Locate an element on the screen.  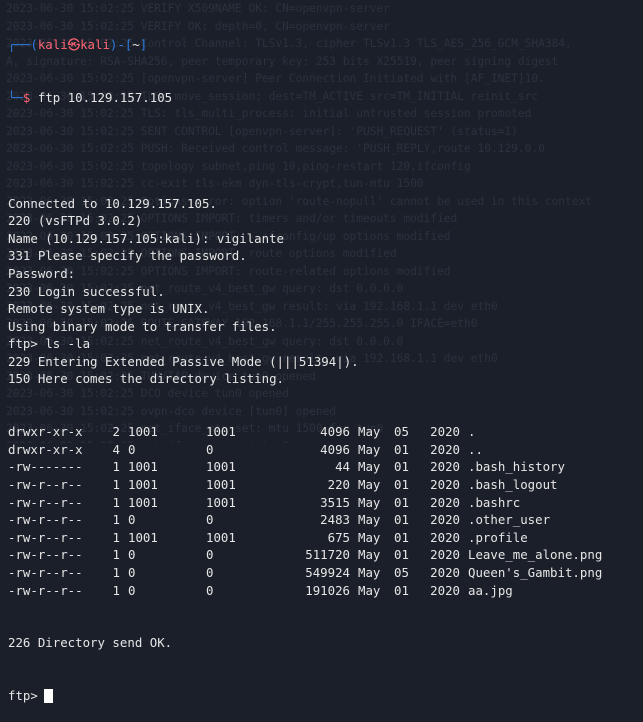
output-line: 220 (vsFTPd 3.0.2) is located at coordinates (75, 221).